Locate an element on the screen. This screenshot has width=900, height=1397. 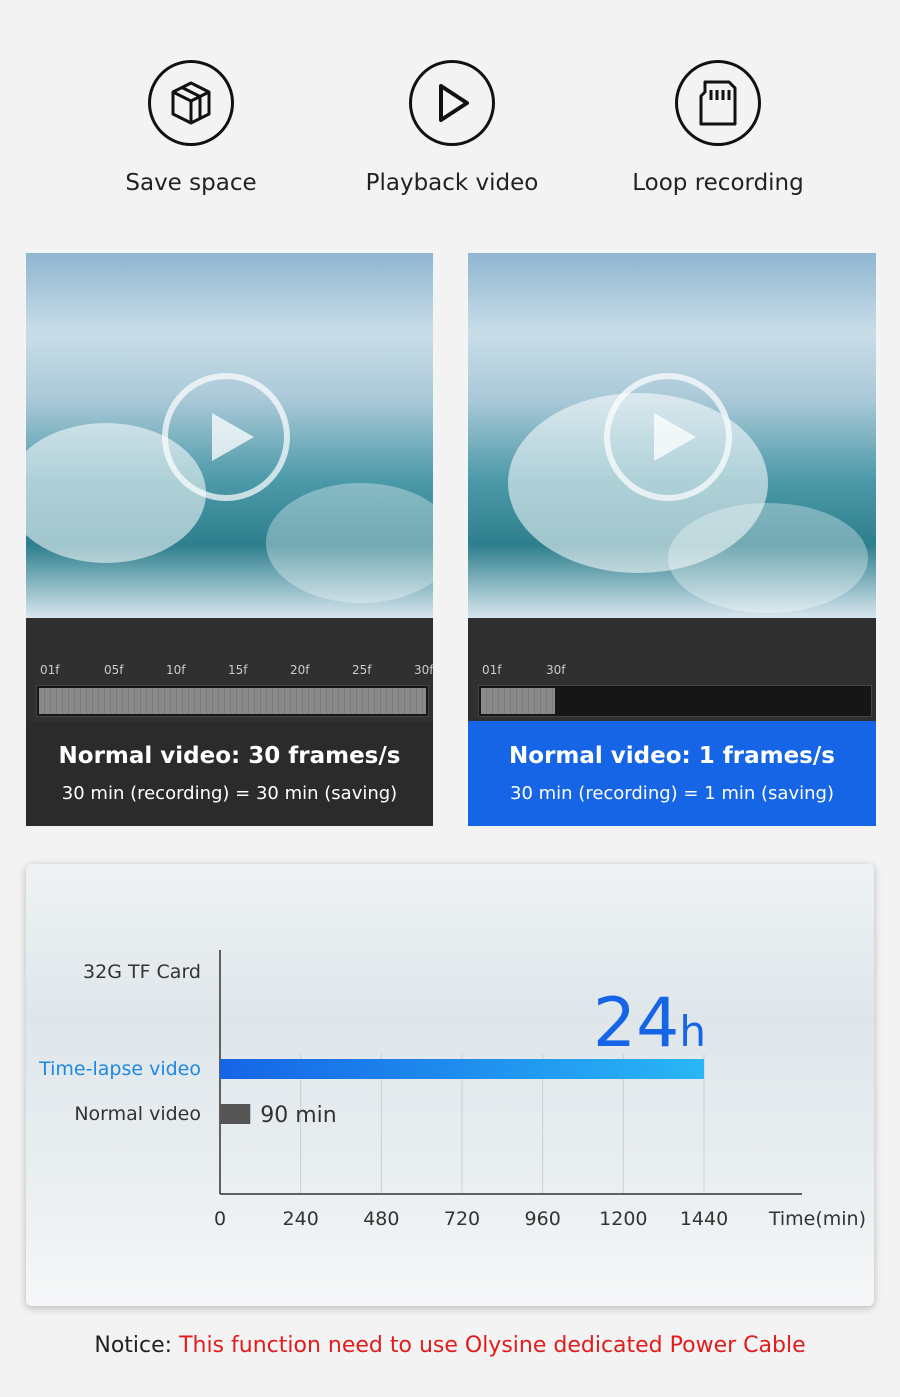
x-tick-label: 1440 is located at coordinates (704, 1219).